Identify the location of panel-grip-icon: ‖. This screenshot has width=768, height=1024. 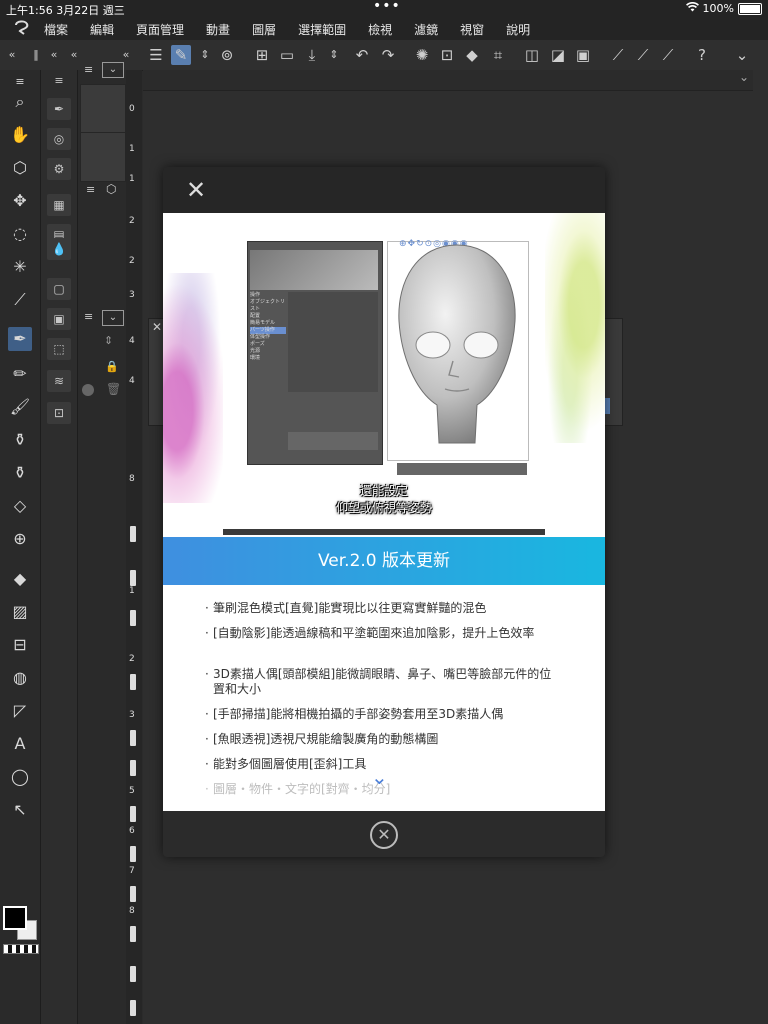
(36, 55).